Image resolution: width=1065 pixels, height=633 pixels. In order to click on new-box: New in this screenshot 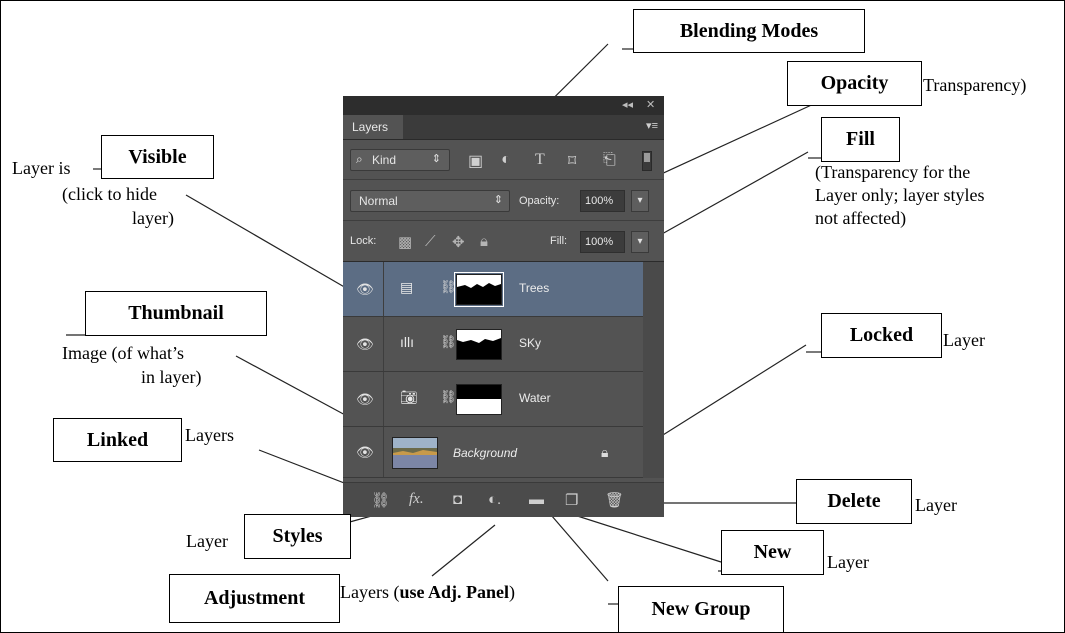, I will do `click(772, 552)`.